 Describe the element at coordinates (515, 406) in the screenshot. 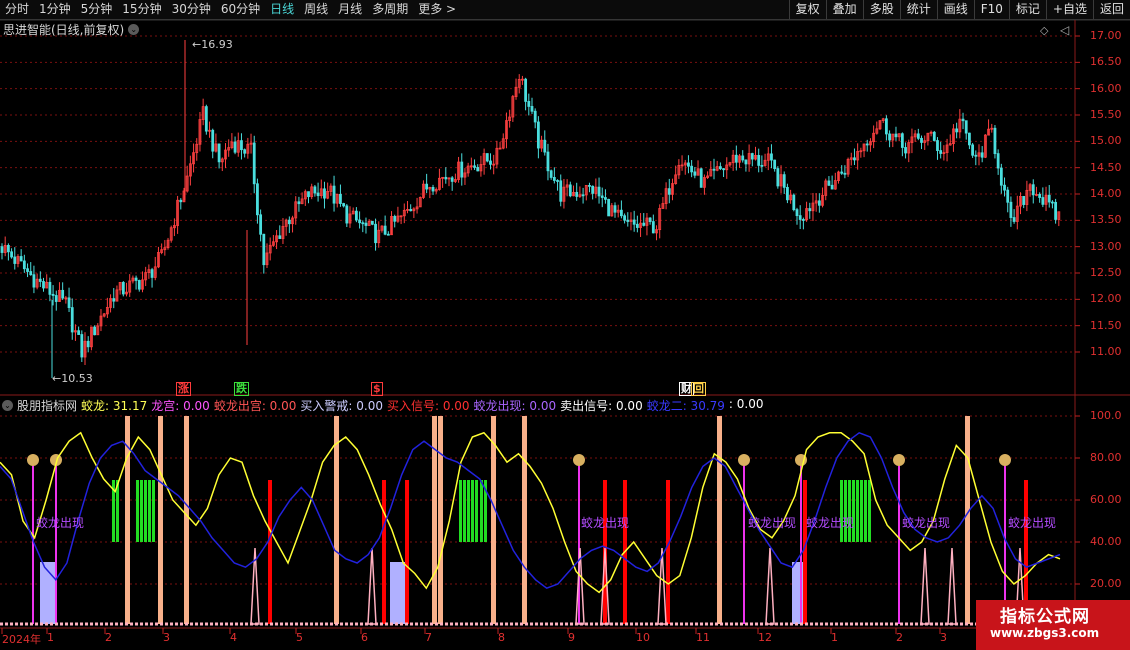

I see `indicator-field: 蛟龙出现: 0.00` at that location.